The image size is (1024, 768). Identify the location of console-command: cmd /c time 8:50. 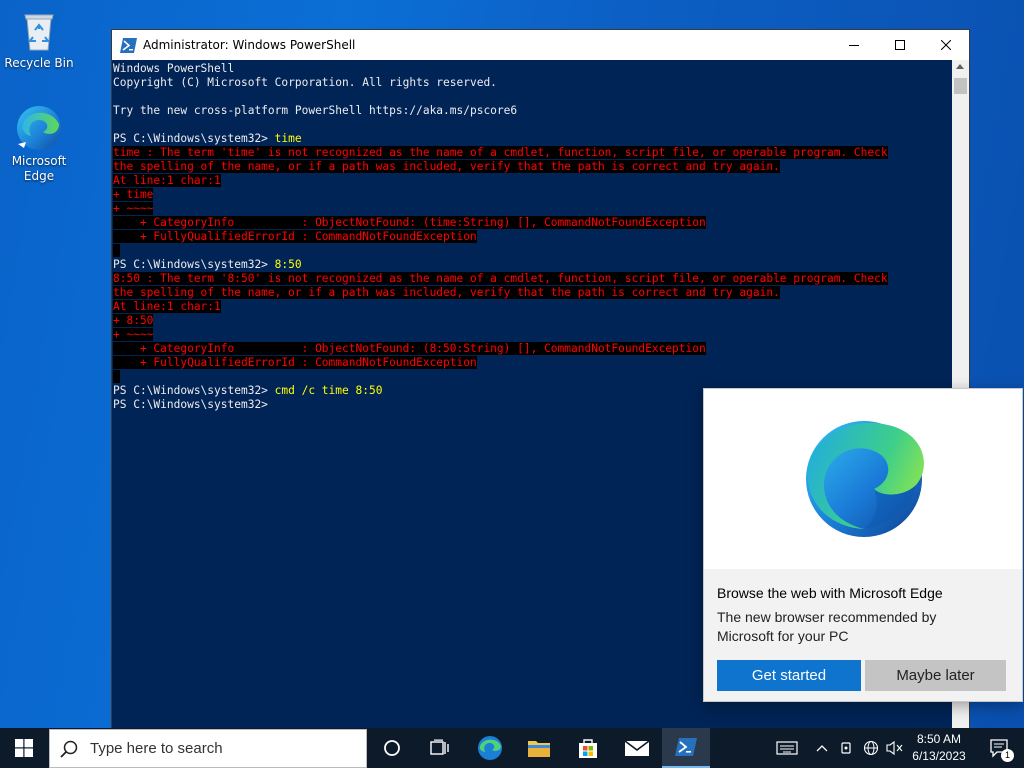
(328, 390).